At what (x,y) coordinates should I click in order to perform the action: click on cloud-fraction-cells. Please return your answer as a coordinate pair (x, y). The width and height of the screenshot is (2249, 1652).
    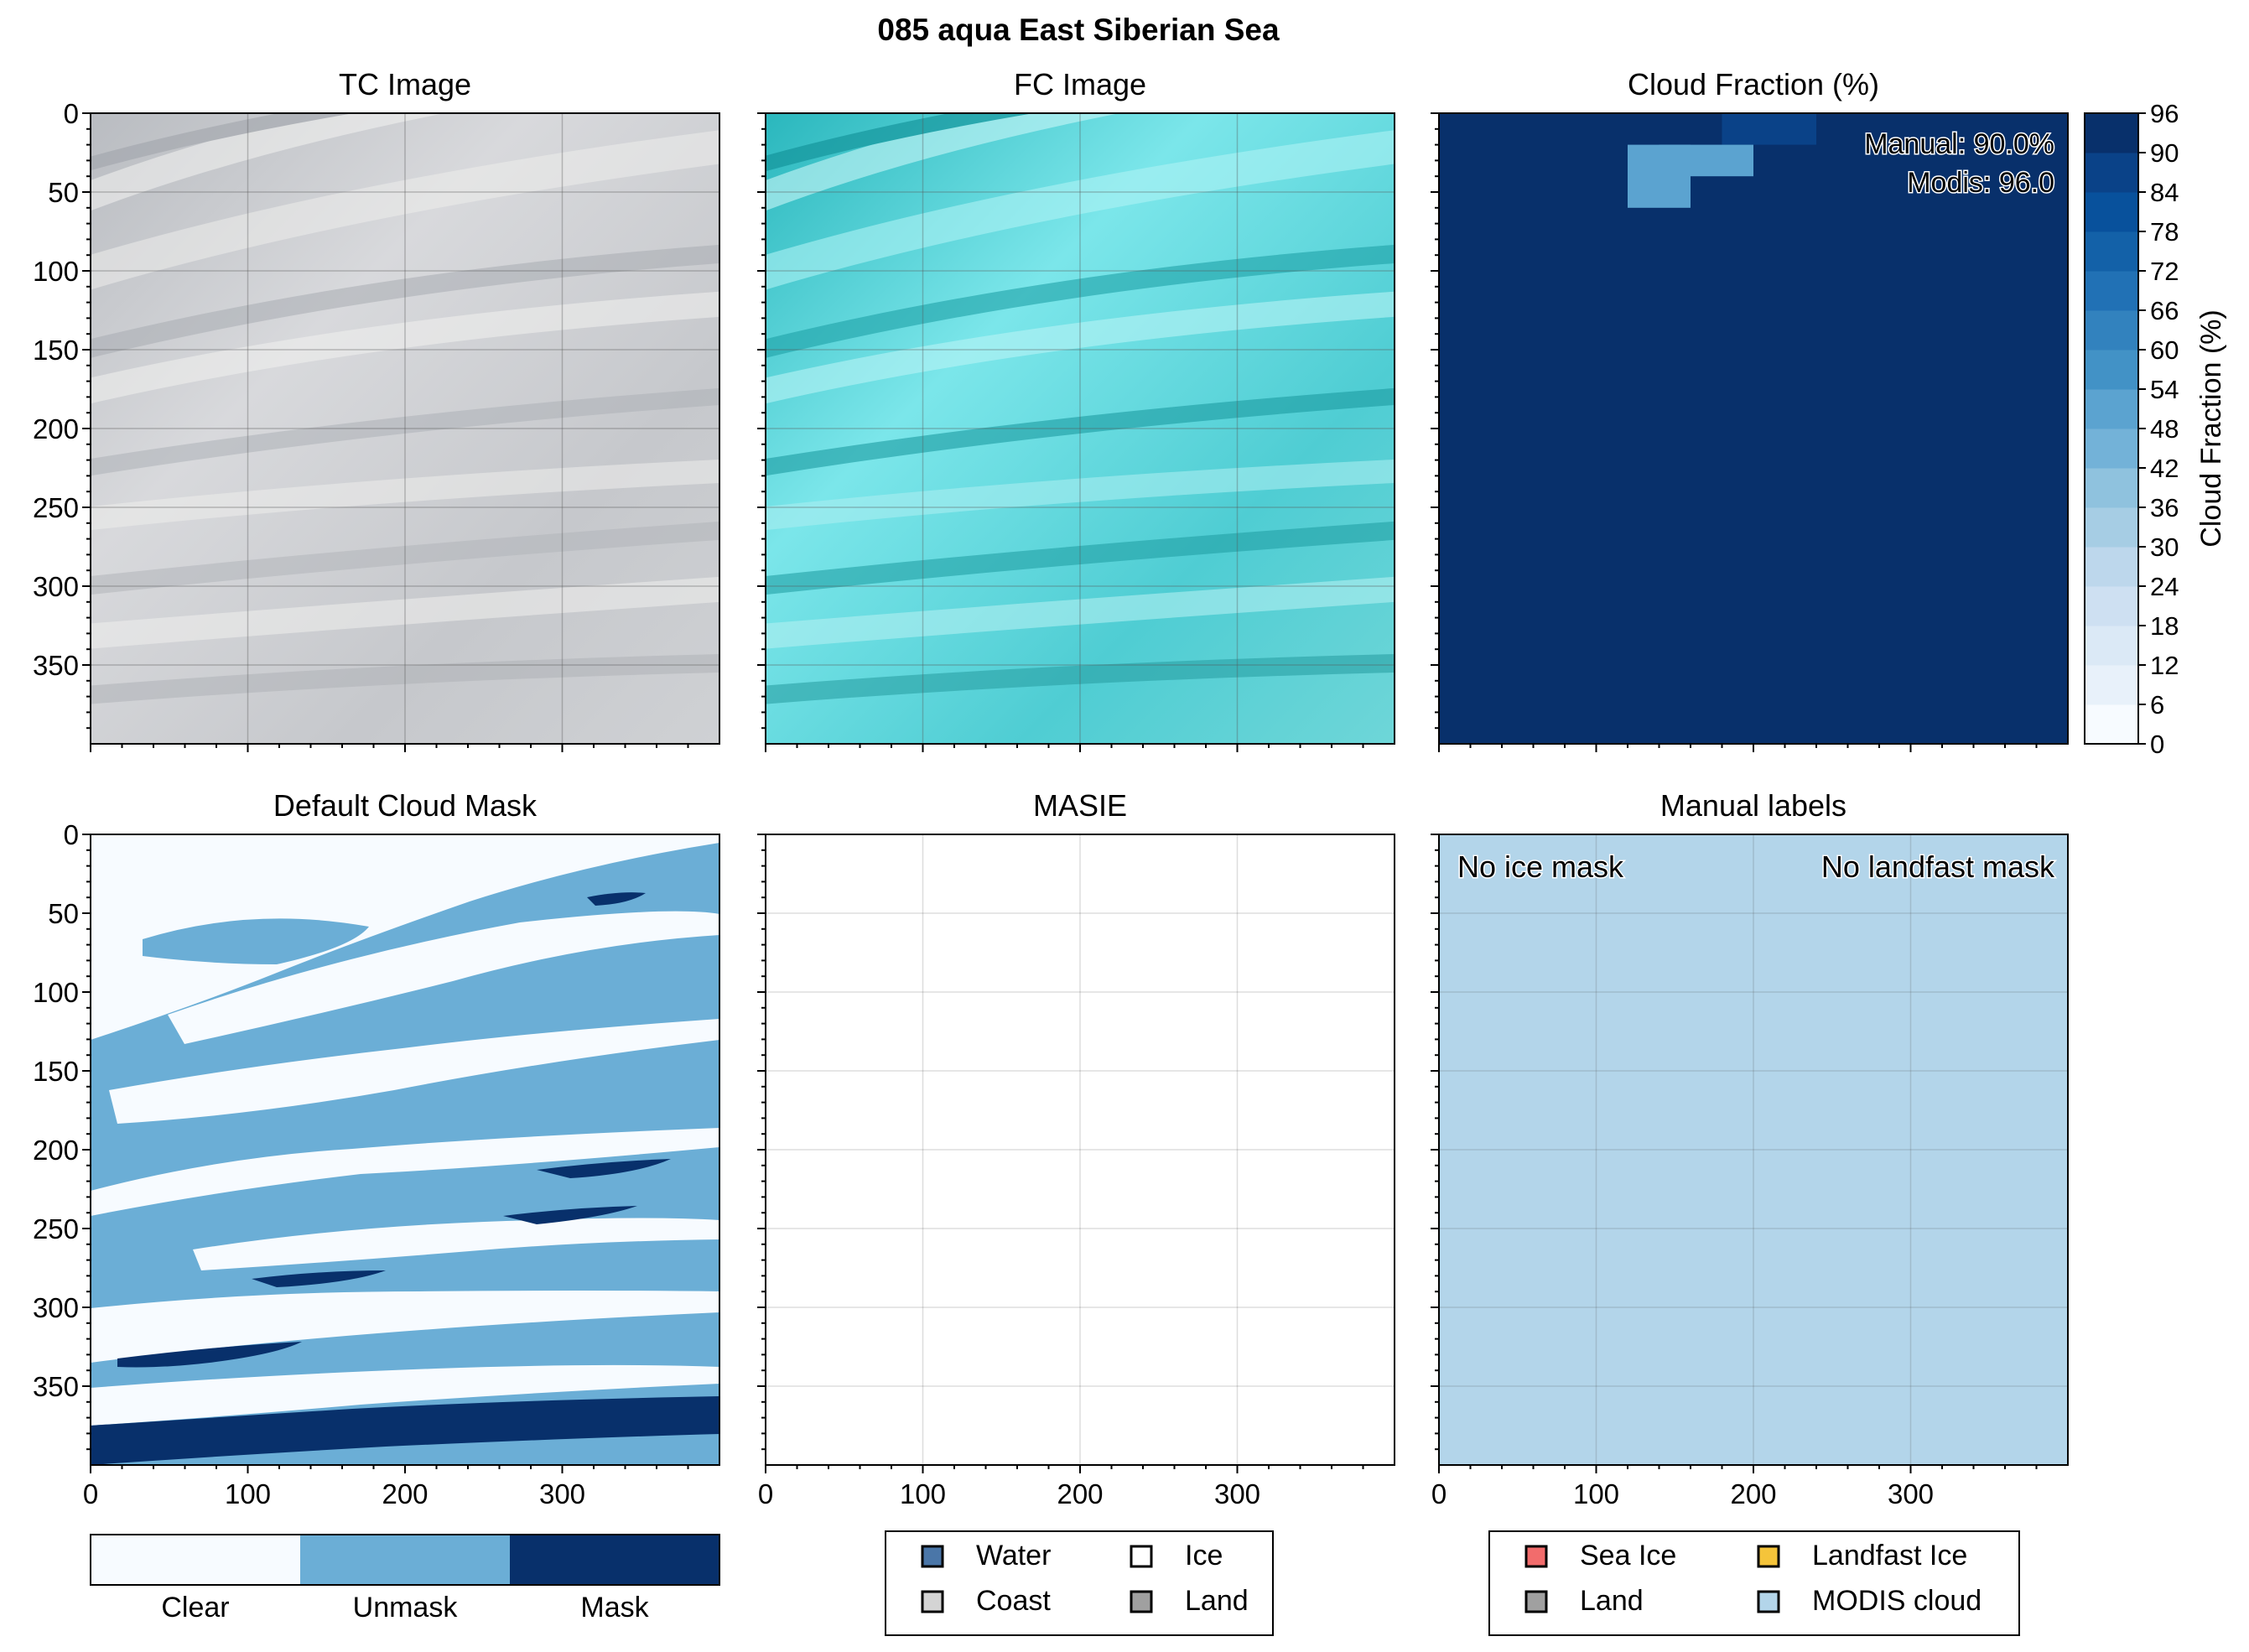
    Looking at the image, I should click on (1753, 428).